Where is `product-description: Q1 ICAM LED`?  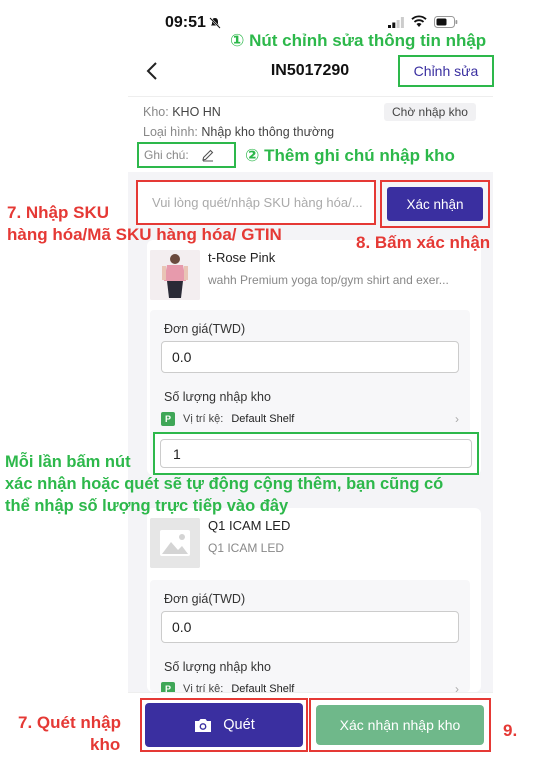
product-description: Q1 ICAM LED is located at coordinates (246, 548).